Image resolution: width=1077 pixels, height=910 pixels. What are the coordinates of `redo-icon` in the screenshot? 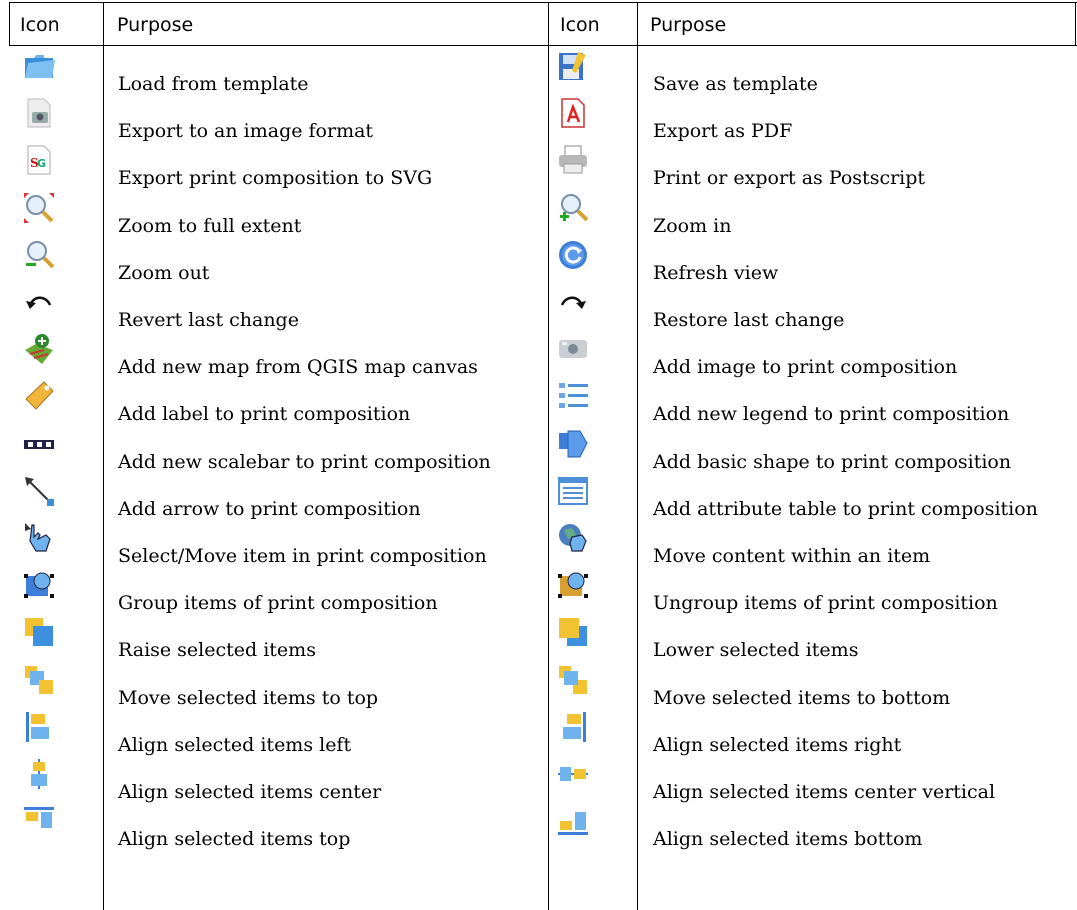 It's located at (573, 302).